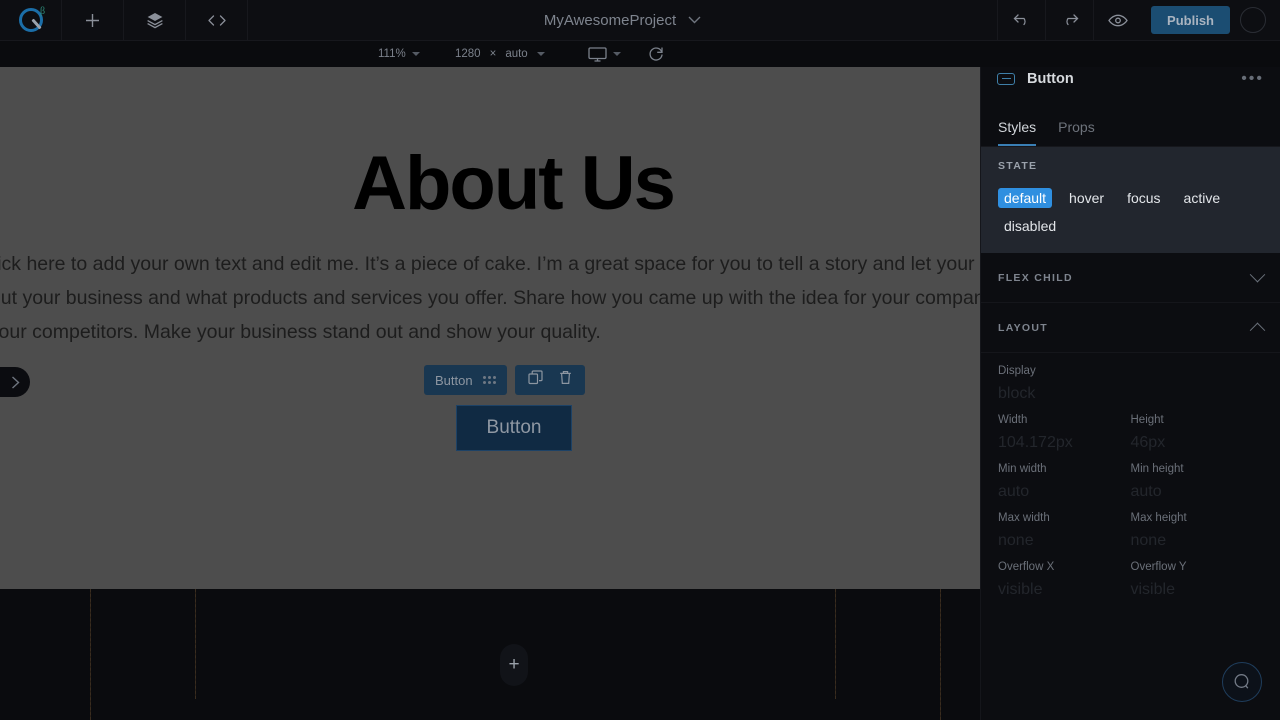 This screenshot has height=720, width=1280. I want to click on canvas-width-value: 1280, so click(468, 54).